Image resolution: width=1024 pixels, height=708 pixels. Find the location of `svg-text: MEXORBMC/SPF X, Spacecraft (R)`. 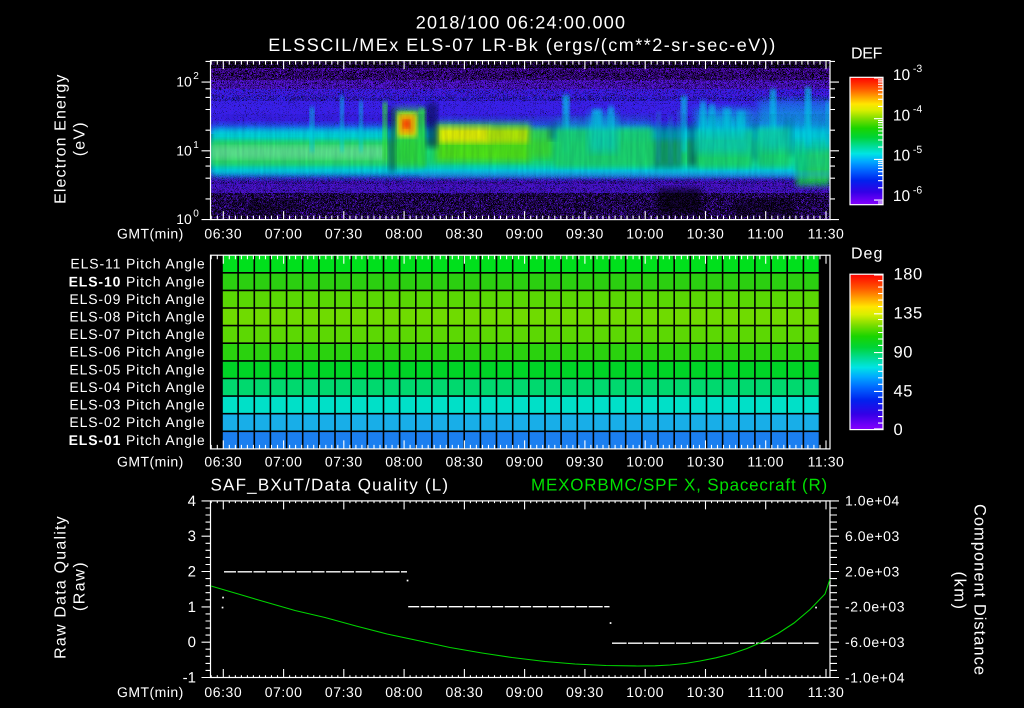

svg-text: MEXORBMC/SPF X, Spacecraft (R) is located at coordinates (679, 485).